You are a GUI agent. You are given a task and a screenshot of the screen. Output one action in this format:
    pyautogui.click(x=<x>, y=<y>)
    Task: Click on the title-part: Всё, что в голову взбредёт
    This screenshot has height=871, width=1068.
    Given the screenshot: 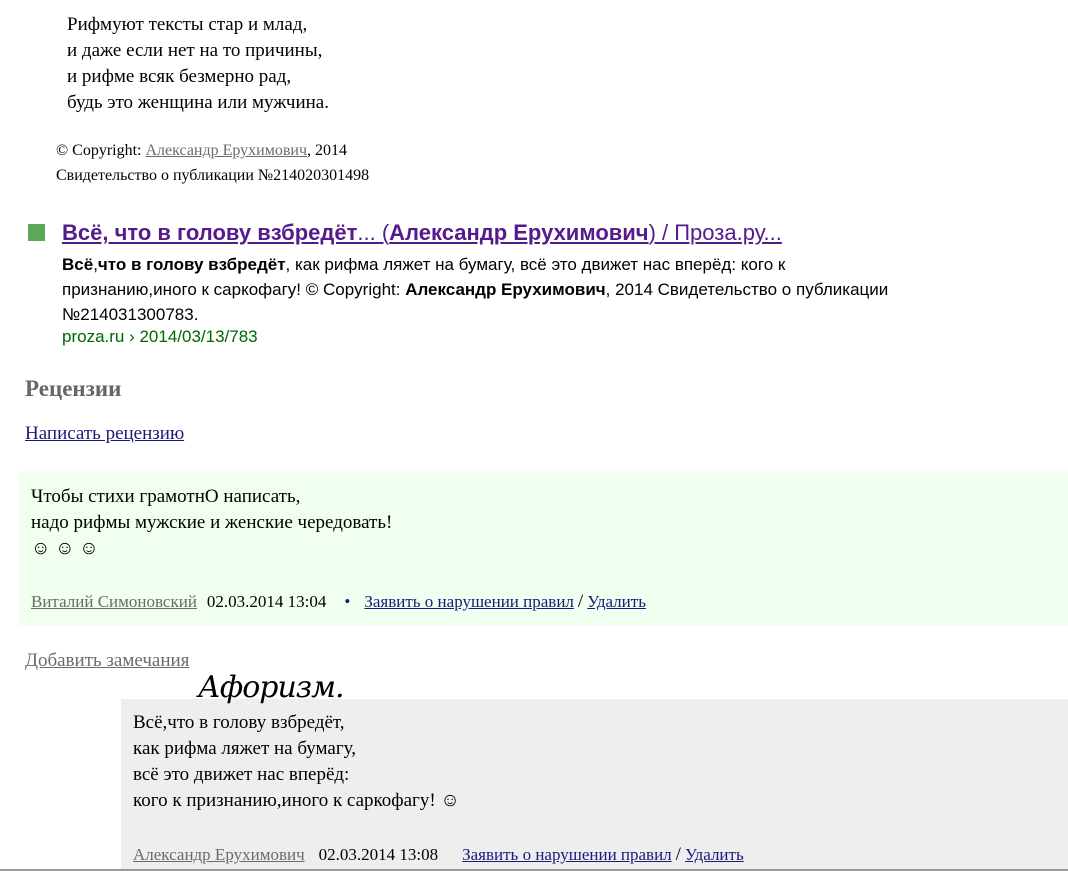 What is the action you would take?
    pyautogui.click(x=210, y=232)
    